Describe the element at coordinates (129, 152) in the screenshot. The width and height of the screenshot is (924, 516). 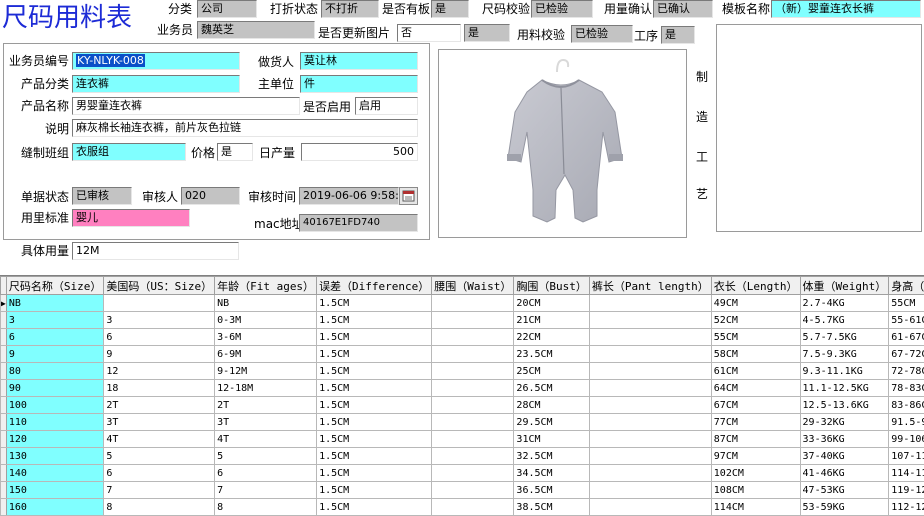
I see `sewing-team-field: 衣服组` at that location.